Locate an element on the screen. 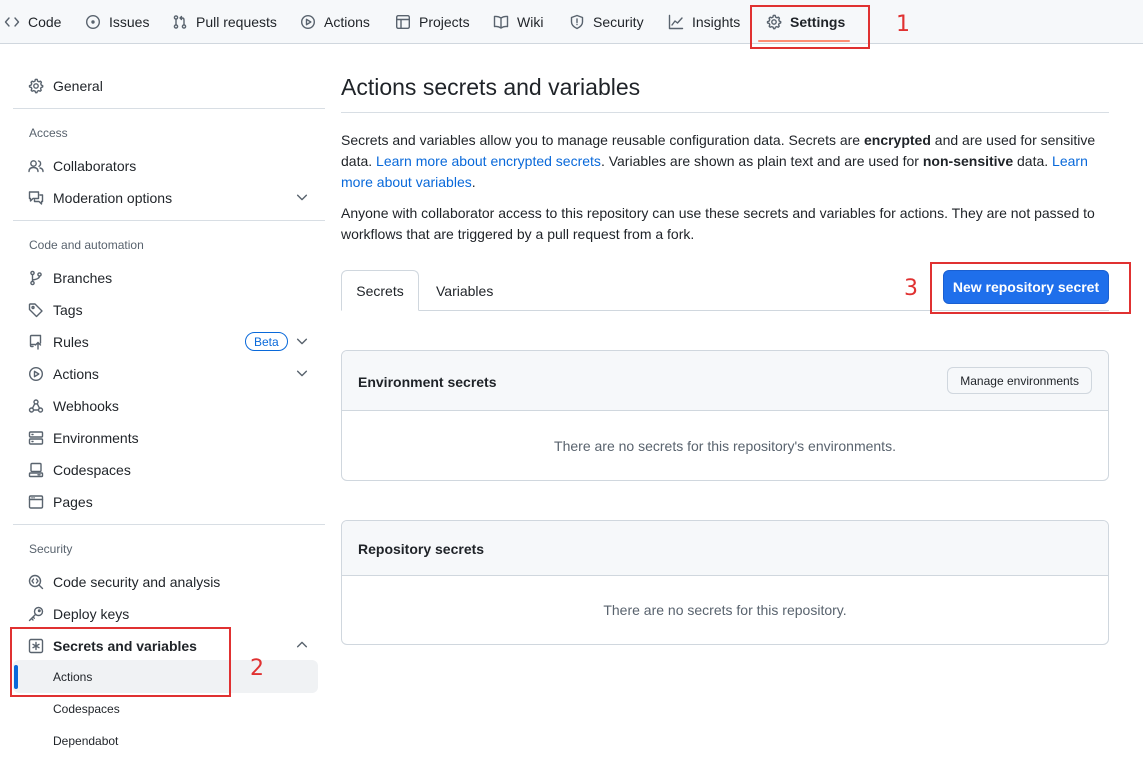 The image size is (1143, 760). gear-icon is located at coordinates (36, 86).